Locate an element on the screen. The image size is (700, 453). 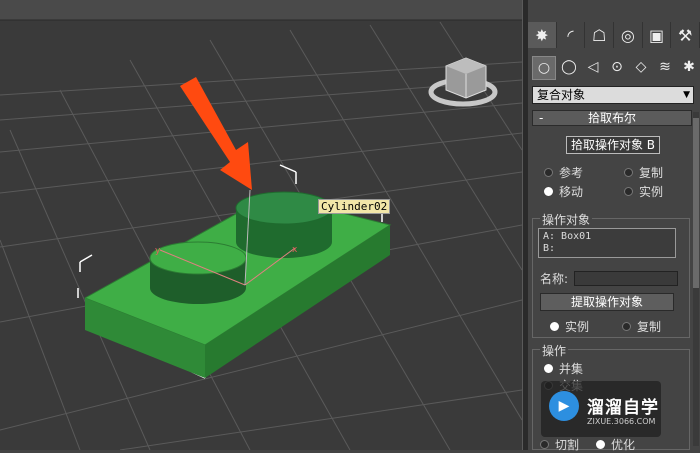
utilities-icon: ⚒ is located at coordinates (685, 35).